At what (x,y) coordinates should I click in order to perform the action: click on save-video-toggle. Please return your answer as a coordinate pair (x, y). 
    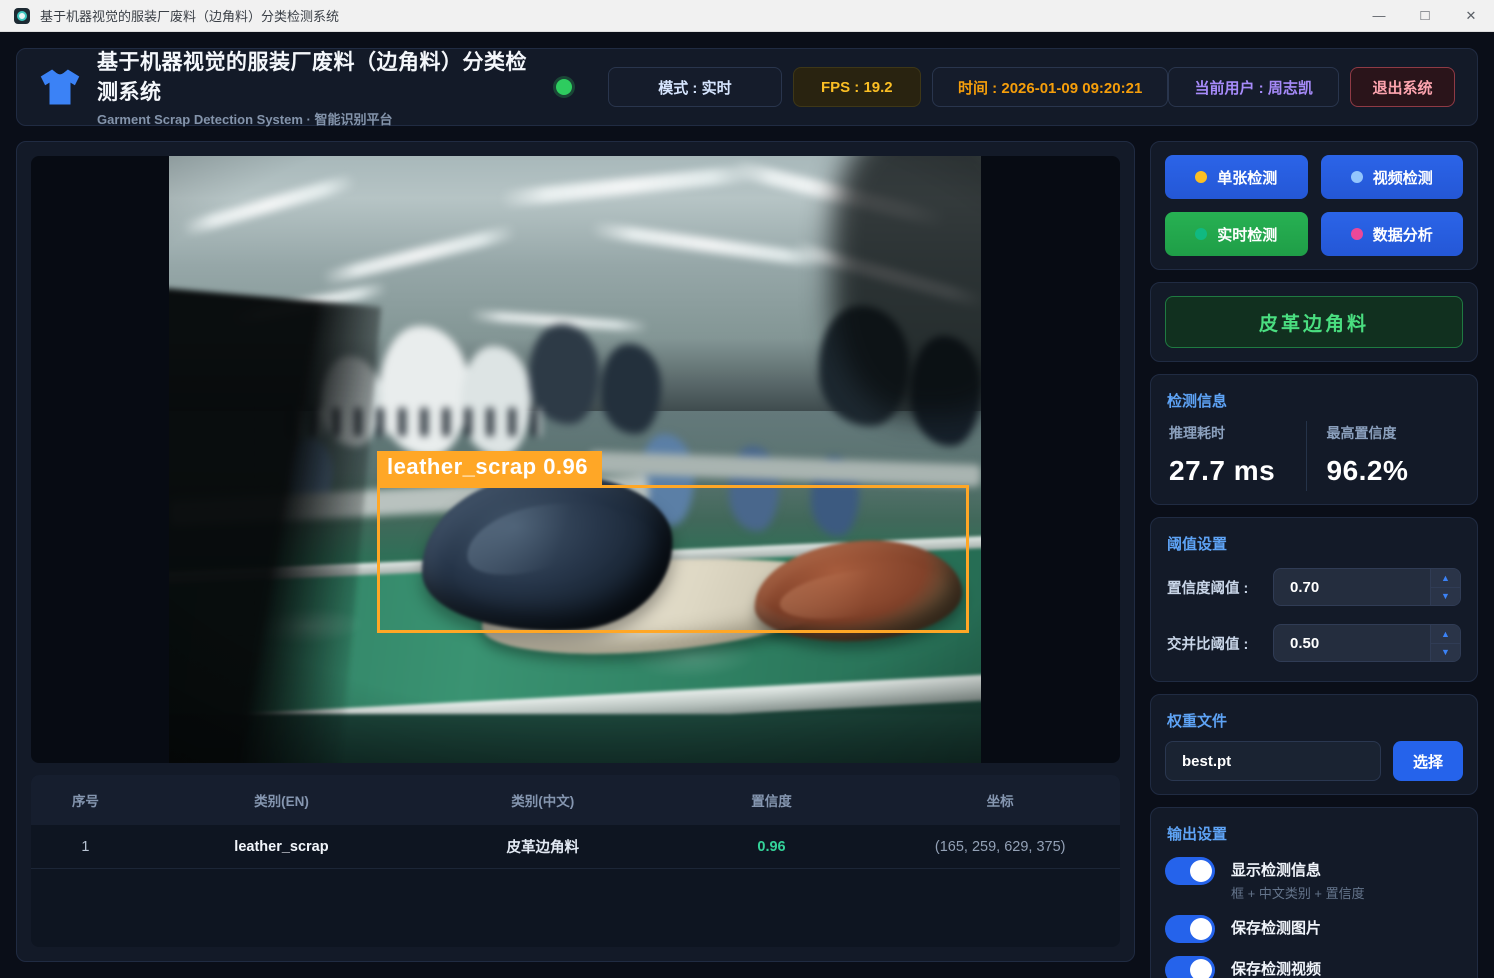
    Looking at the image, I should click on (1190, 967).